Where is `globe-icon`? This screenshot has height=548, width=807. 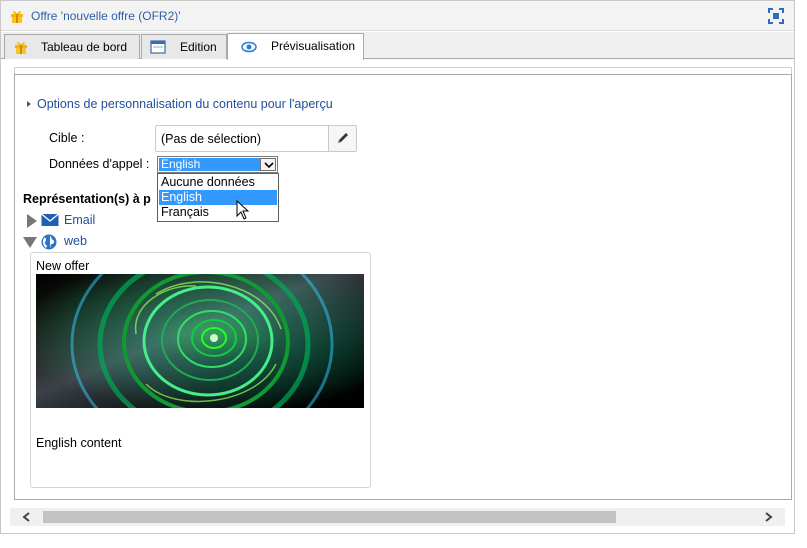
globe-icon is located at coordinates (49, 242).